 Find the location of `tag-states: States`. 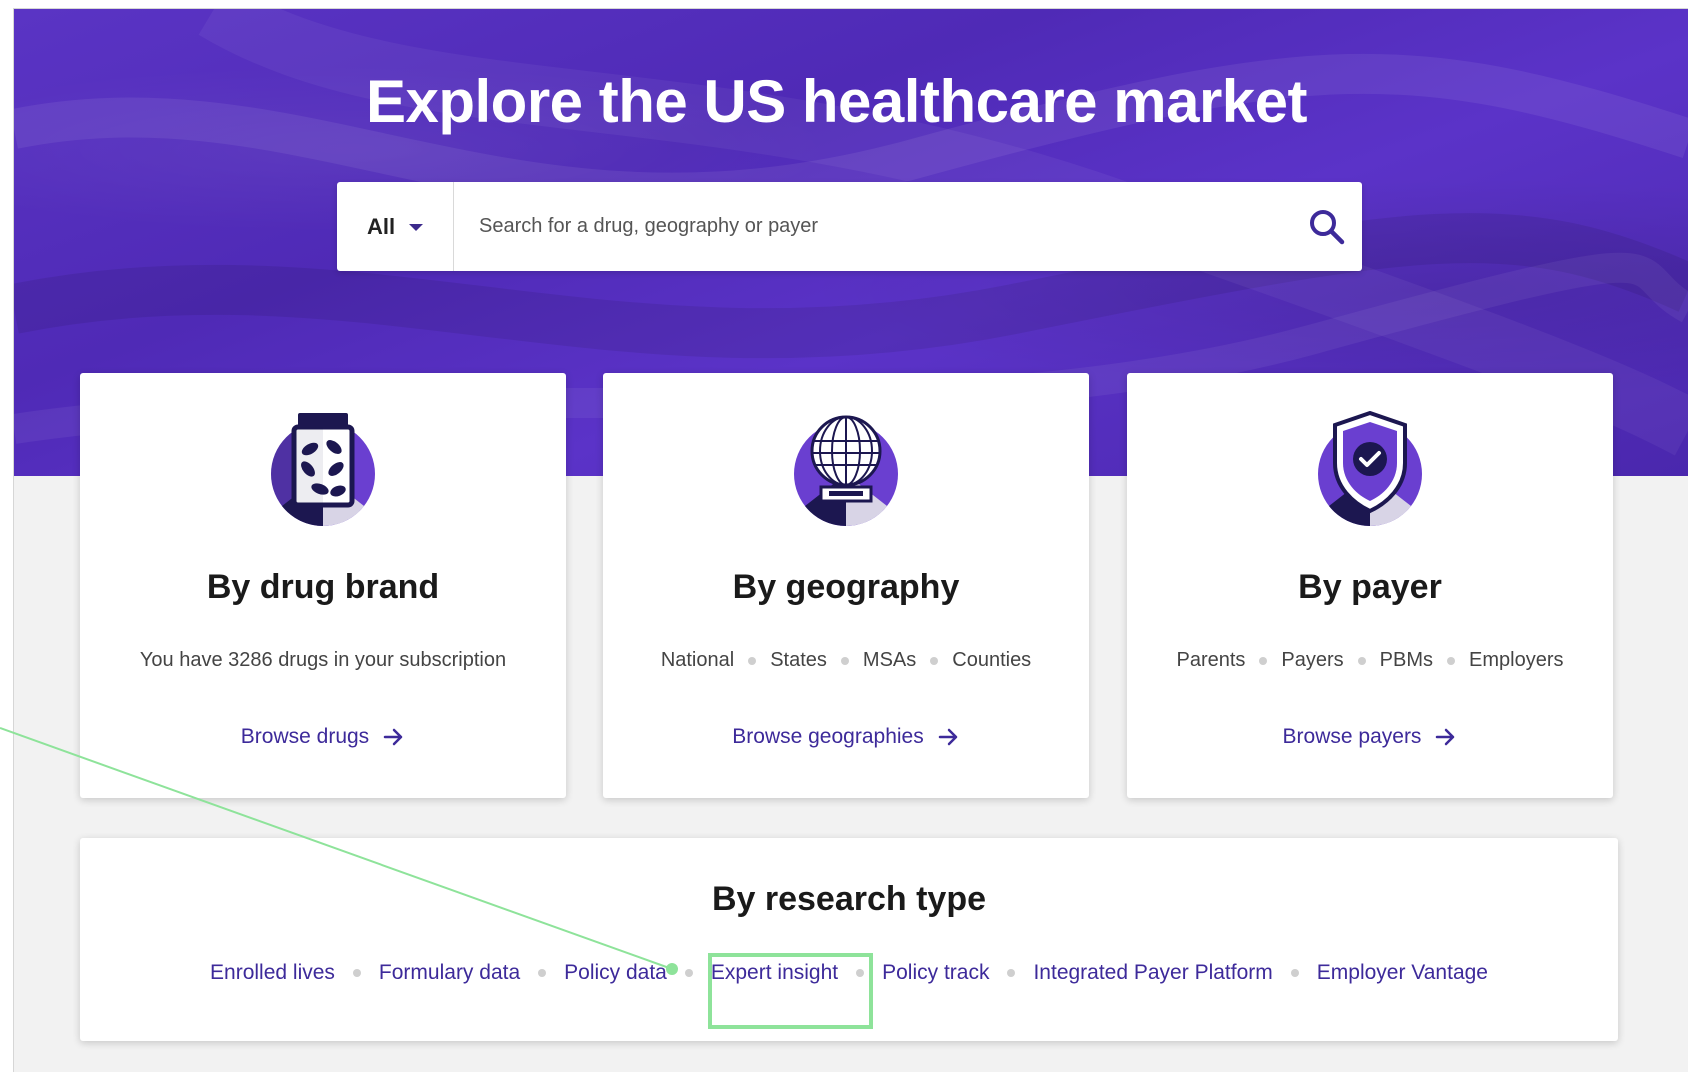

tag-states: States is located at coordinates (798, 660).